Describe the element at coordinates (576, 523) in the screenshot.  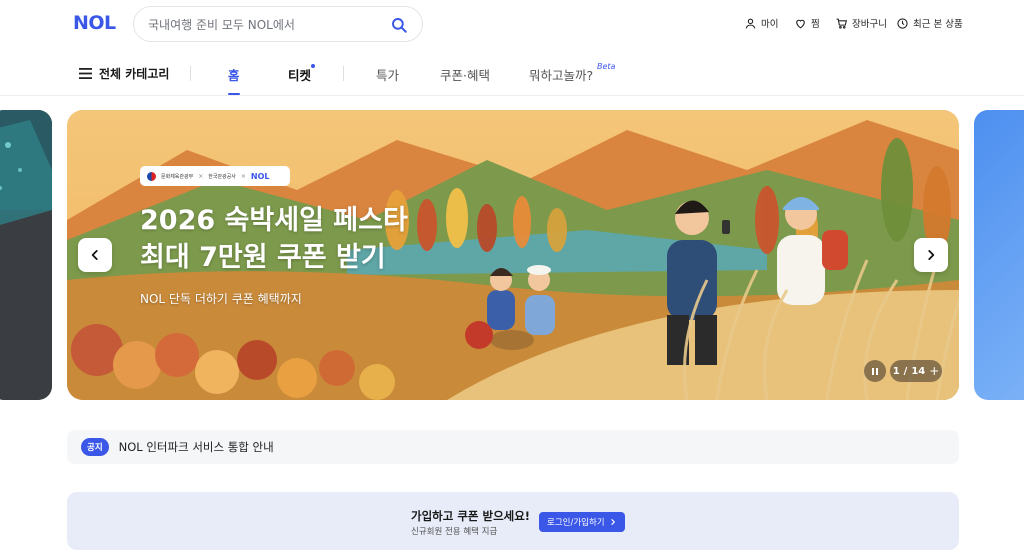
I see `login-signup-label: 로그인/가입하기` at that location.